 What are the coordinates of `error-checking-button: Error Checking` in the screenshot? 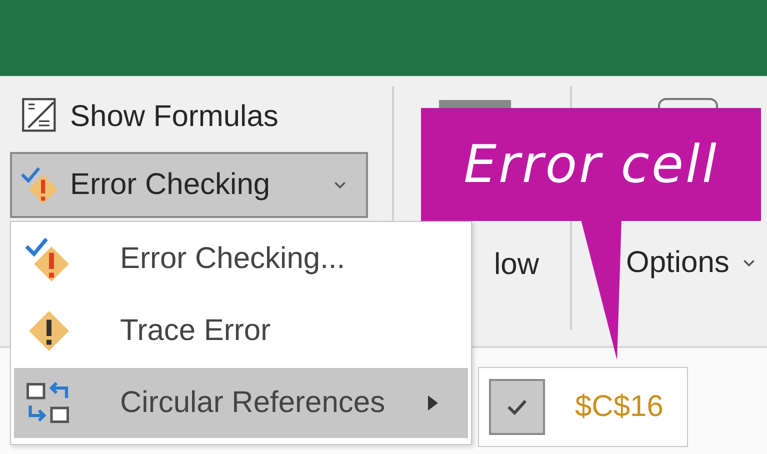 It's located at (189, 185).